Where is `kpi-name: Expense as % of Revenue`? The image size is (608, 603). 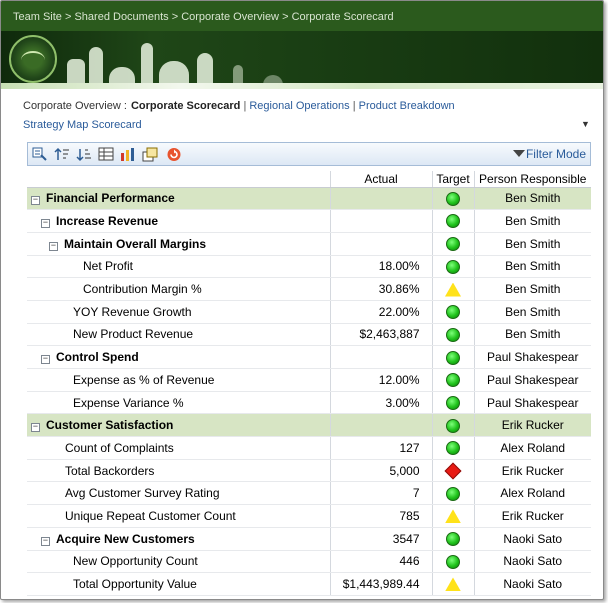
kpi-name: Expense as % of Revenue is located at coordinates (144, 379).